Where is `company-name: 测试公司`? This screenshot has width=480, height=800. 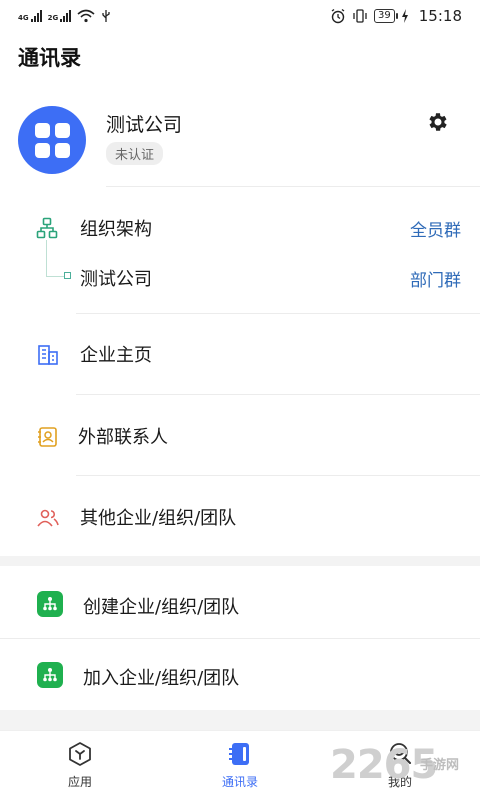
company-name: 测试公司 is located at coordinates (144, 125).